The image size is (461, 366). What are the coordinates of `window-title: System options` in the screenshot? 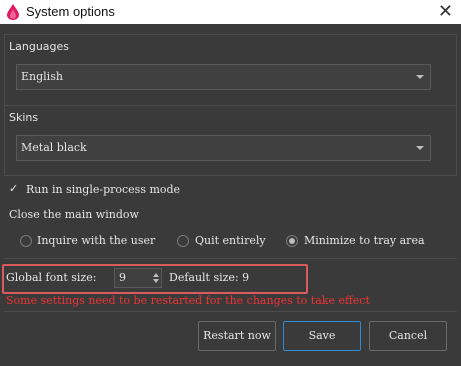 It's located at (70, 11).